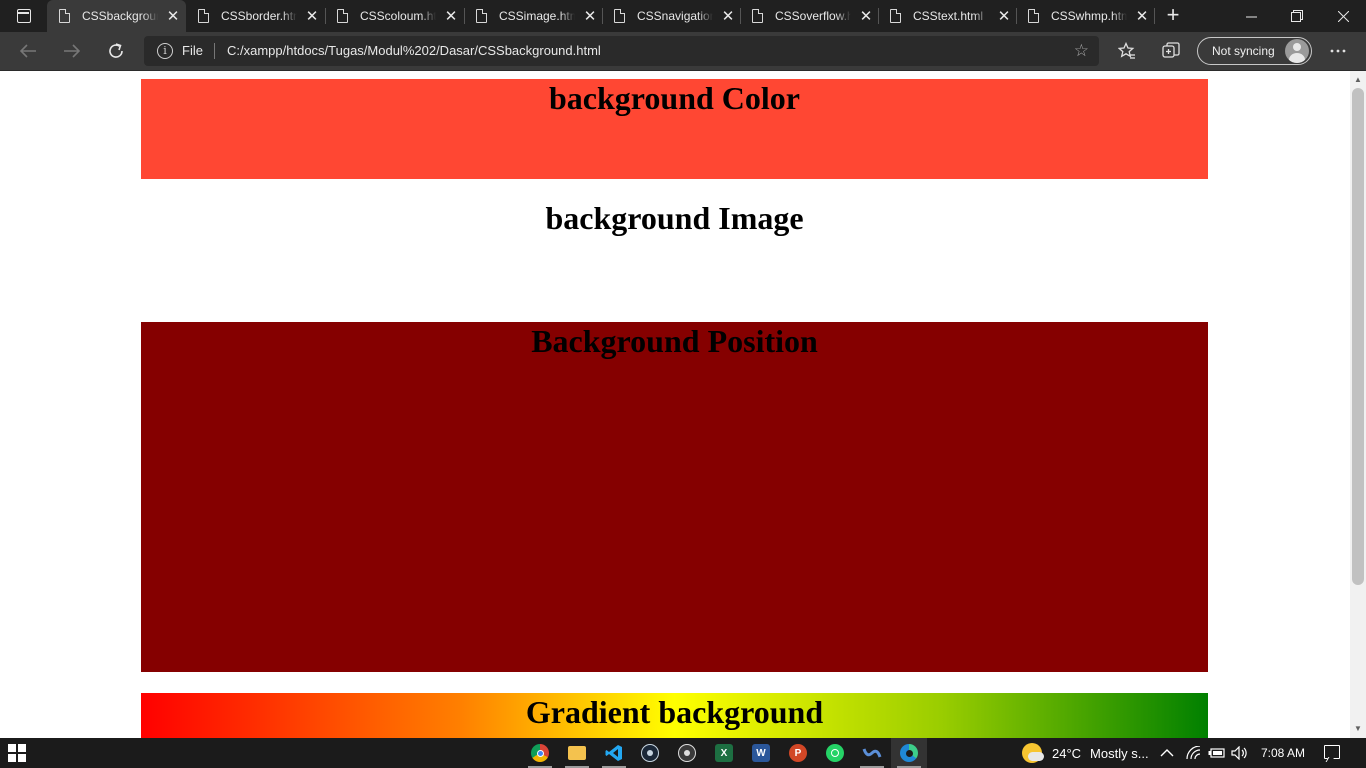 This screenshot has height=768, width=1366. Describe the element at coordinates (1283, 753) in the screenshot. I see `clock: 7:08 AM` at that location.